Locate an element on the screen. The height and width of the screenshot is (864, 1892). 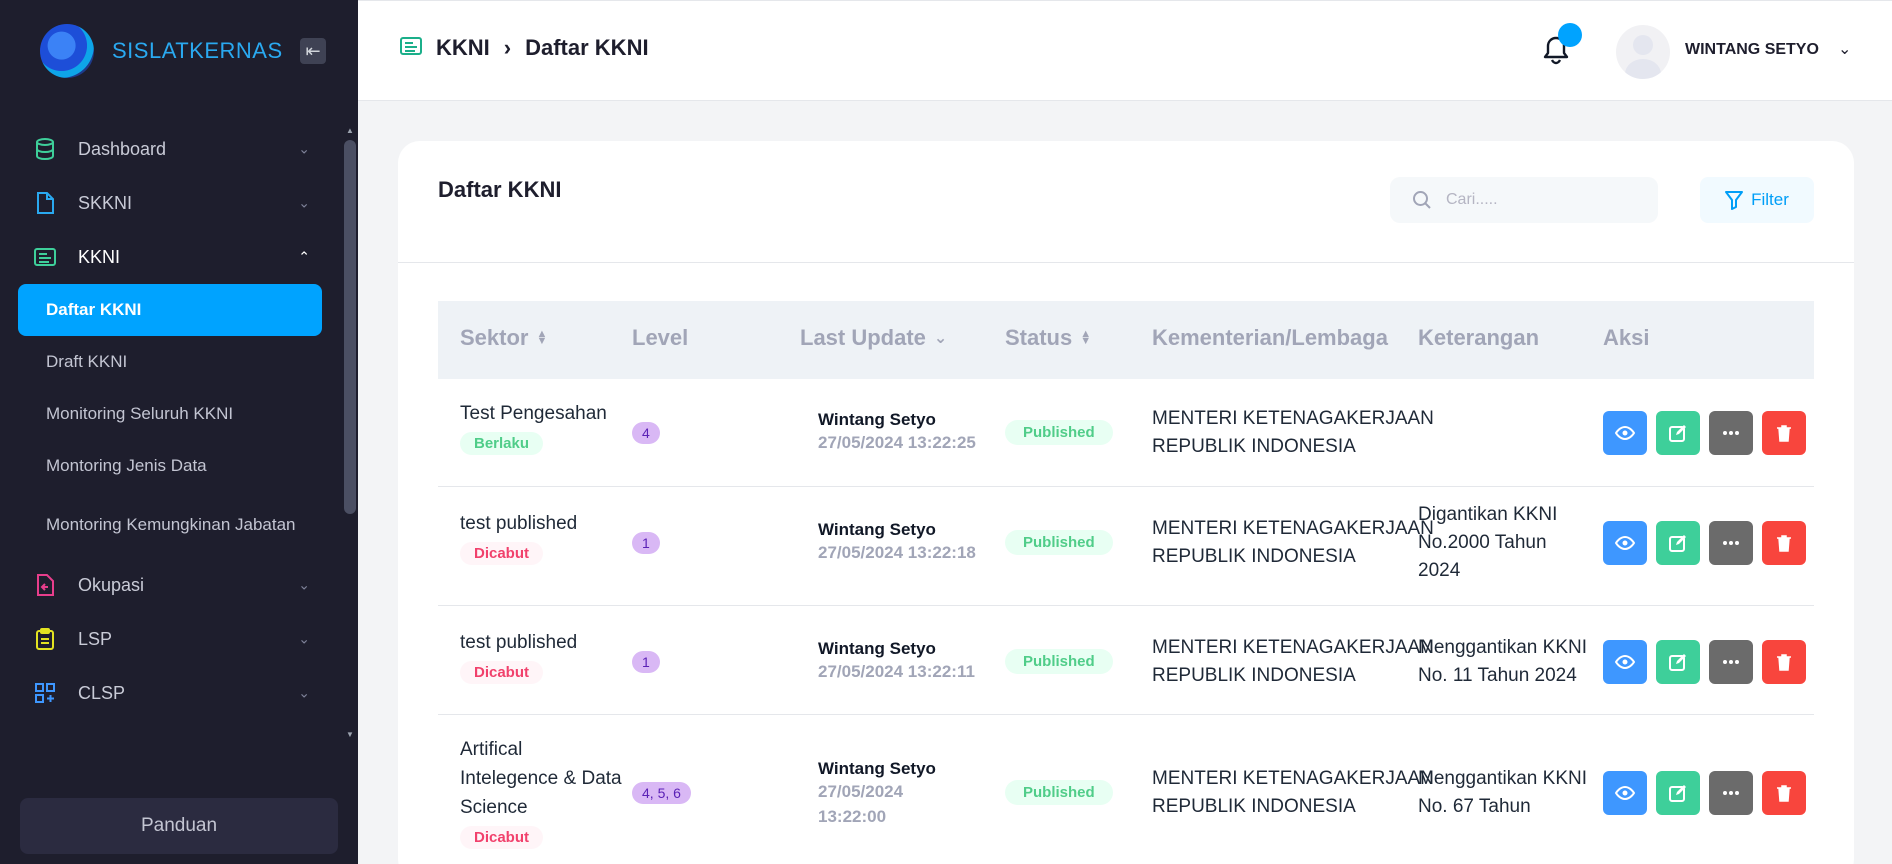
scroll-up-icon: ▲ is located at coordinates (350, 130).